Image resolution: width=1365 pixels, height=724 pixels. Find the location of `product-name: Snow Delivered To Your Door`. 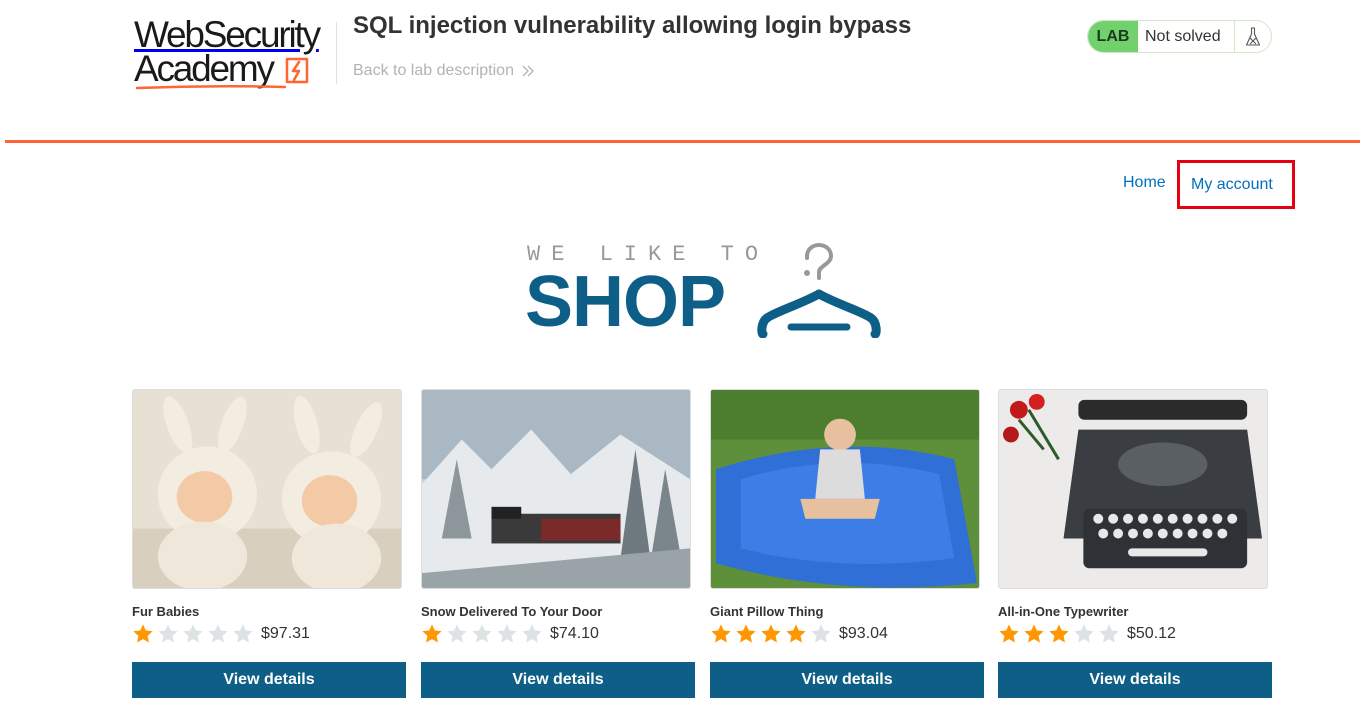

product-name: Snow Delivered To Your Door is located at coordinates (512, 611).